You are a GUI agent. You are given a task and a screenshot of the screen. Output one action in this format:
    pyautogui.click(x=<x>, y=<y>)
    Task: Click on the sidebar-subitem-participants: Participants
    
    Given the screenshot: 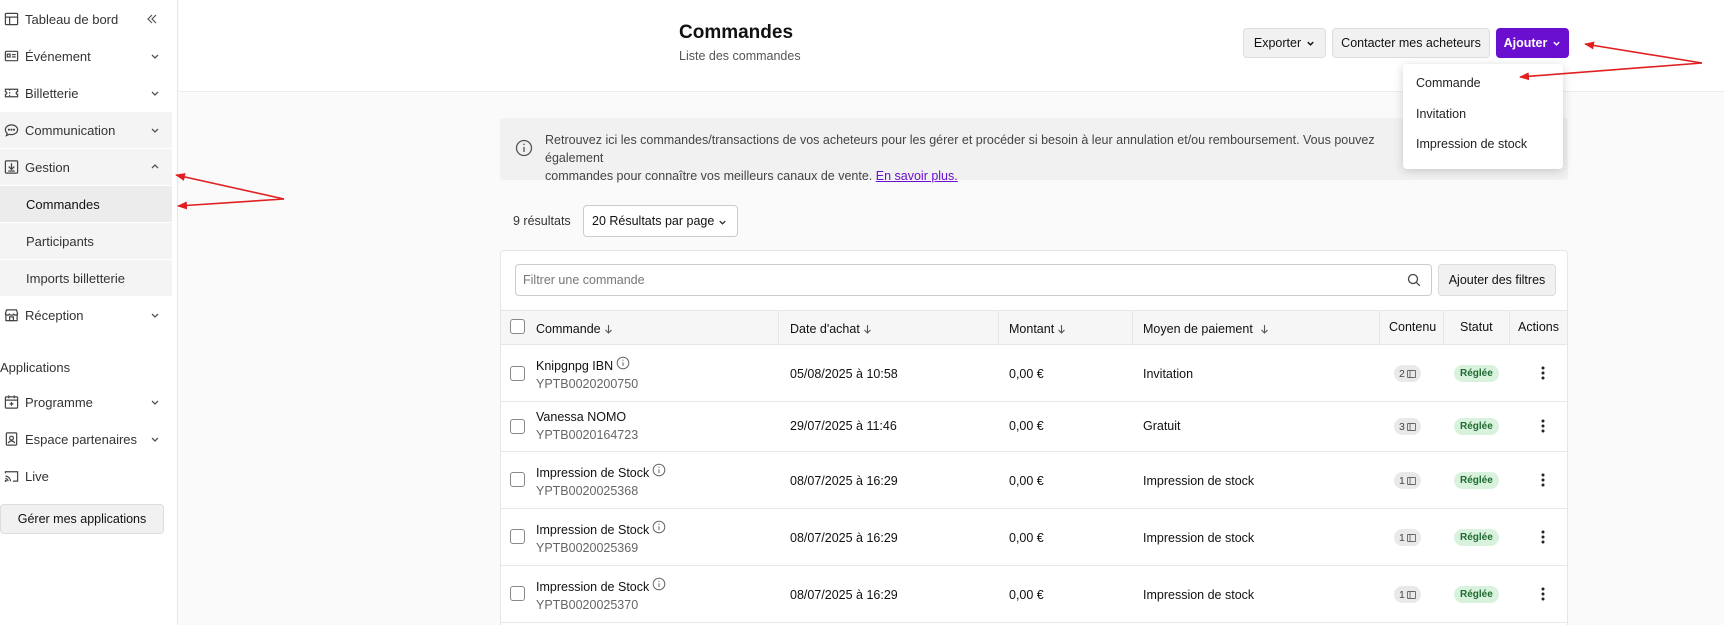 What is the action you would take?
    pyautogui.click(x=86, y=241)
    